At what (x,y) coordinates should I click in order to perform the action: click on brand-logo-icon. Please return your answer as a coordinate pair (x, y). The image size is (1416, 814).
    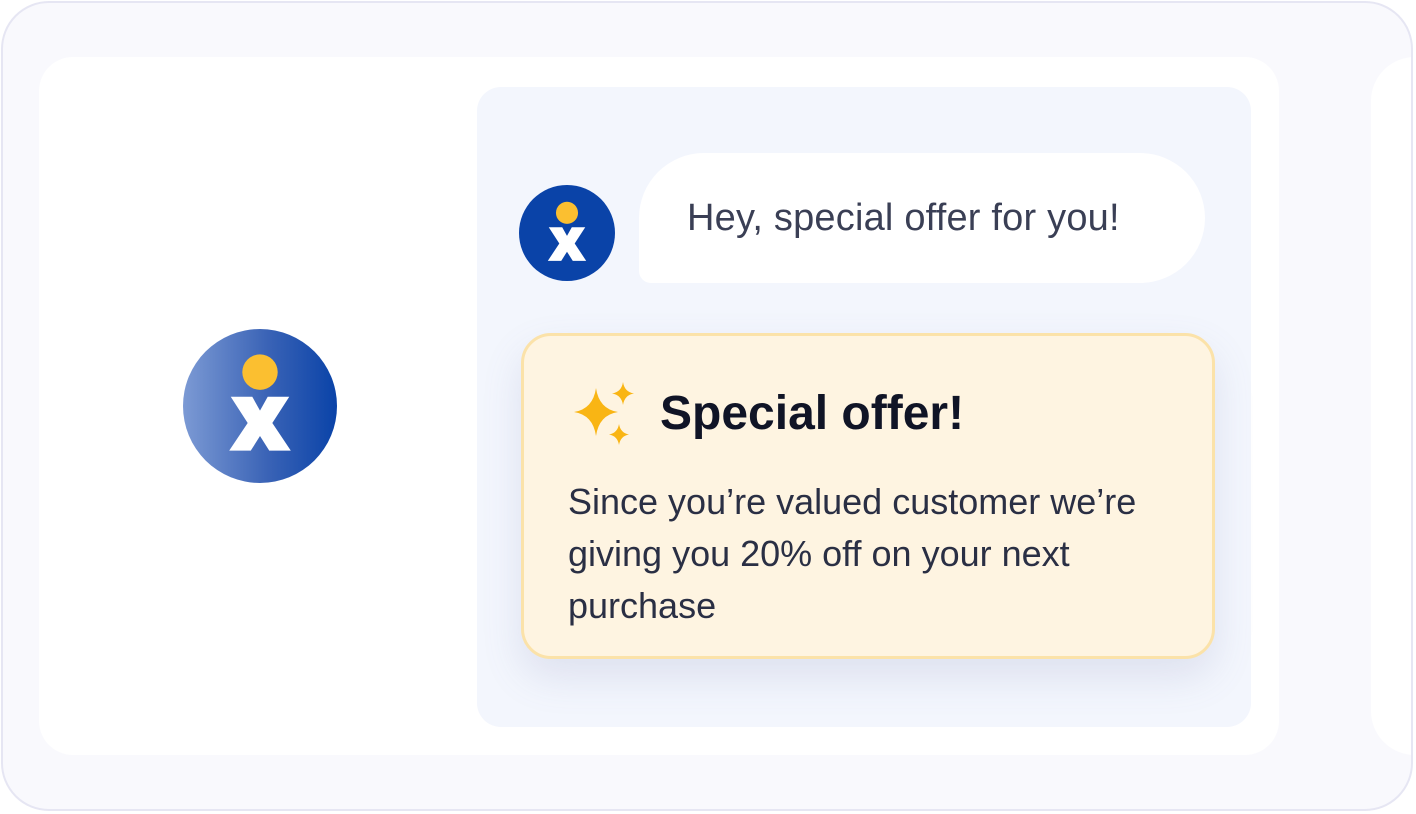
    Looking at the image, I should click on (260, 406).